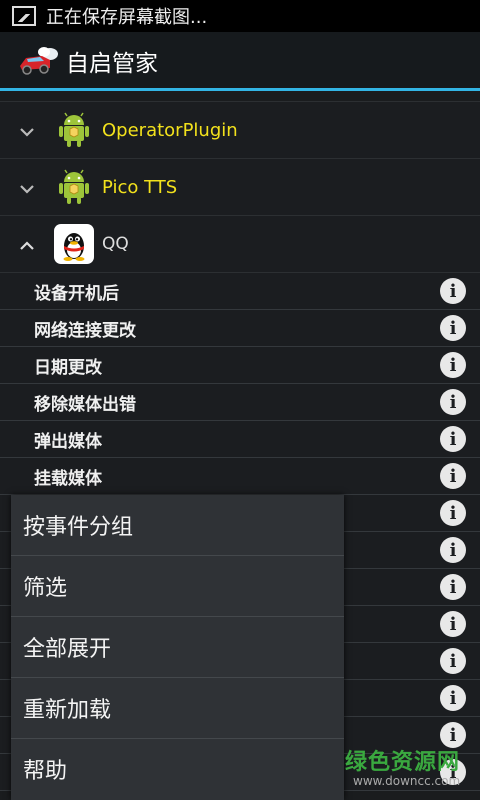 This screenshot has height=800, width=480. What do you see at coordinates (177, 525) in the screenshot?
I see `menu-item-group-by-event: 按事件分组` at bounding box center [177, 525].